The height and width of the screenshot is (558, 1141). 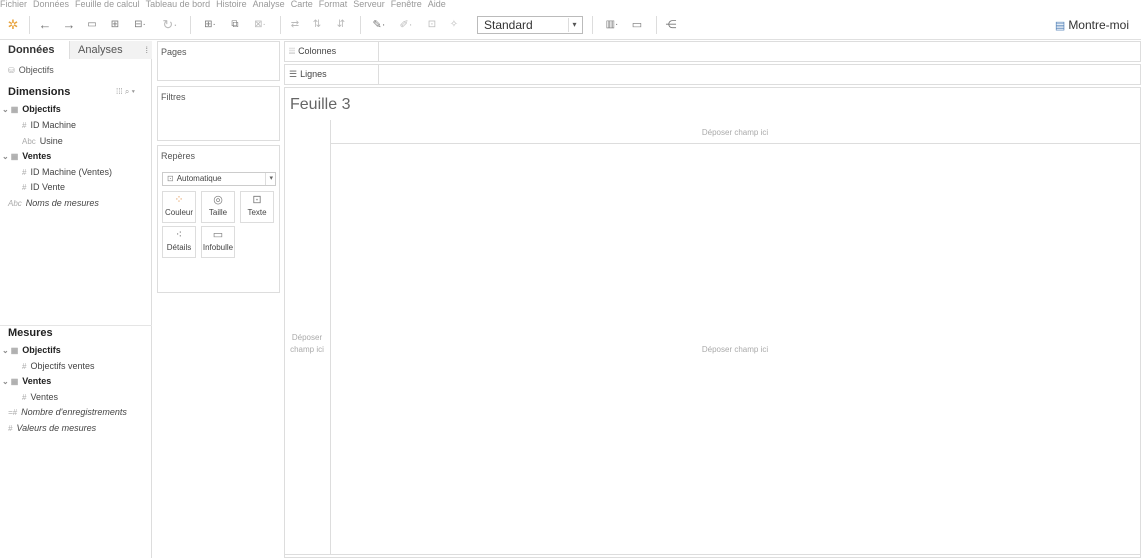 What do you see at coordinates (1098, 25) in the screenshot?
I see `show-me-label: Montre-moi` at bounding box center [1098, 25].